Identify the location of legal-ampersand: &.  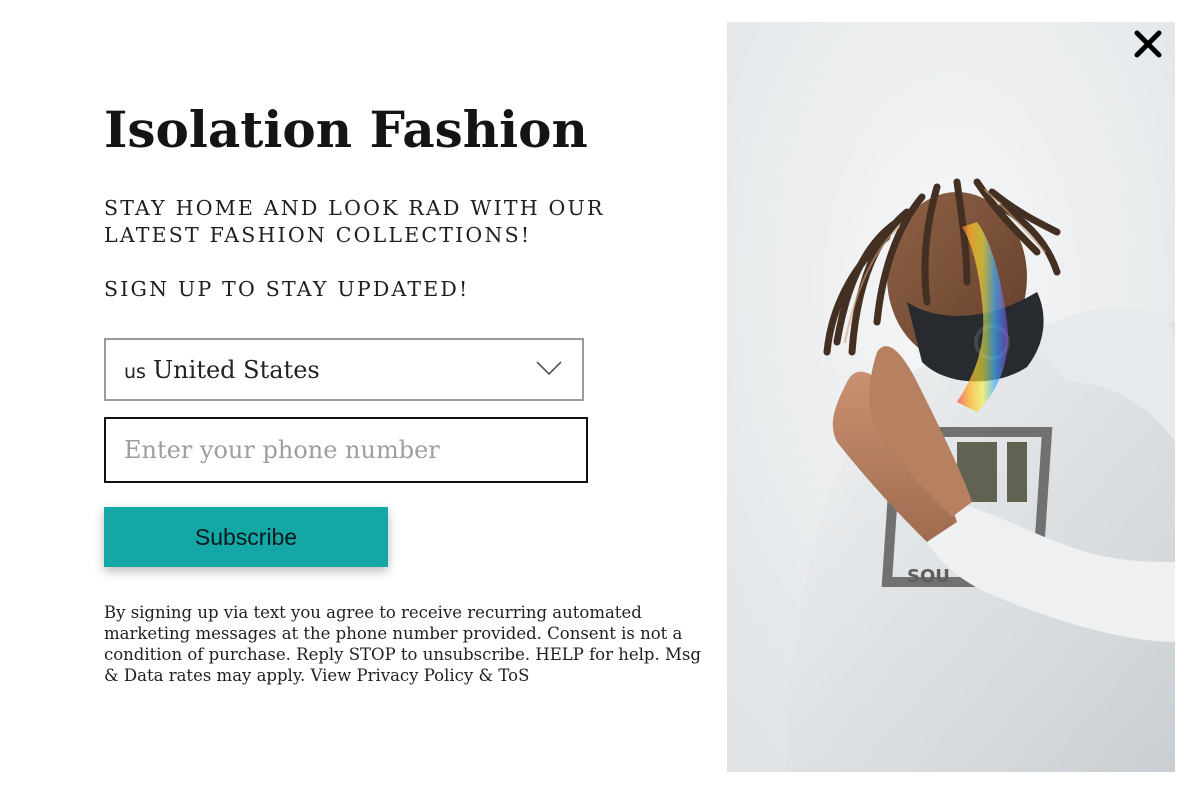
(486, 675).